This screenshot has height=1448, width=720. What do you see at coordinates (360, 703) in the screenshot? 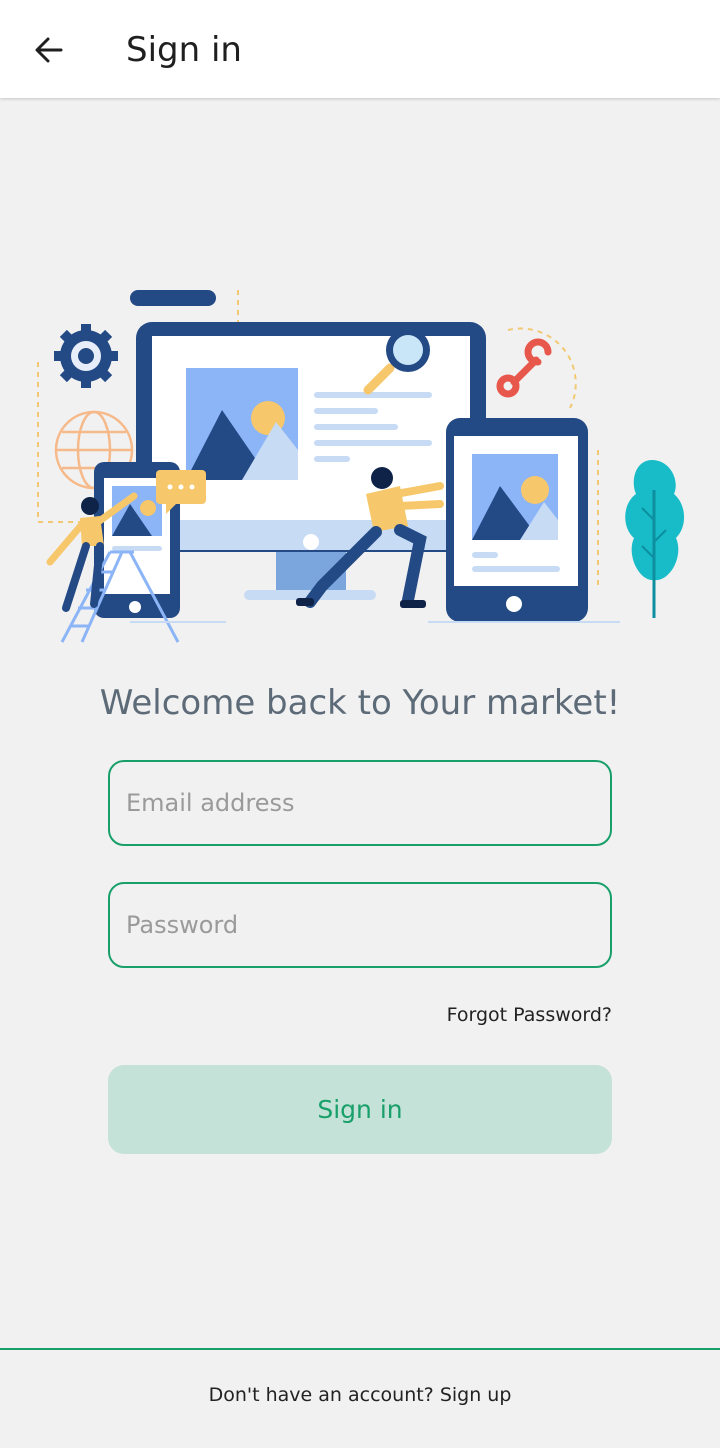
I see `welcome-heading: Welcome back to Your market!` at bounding box center [360, 703].